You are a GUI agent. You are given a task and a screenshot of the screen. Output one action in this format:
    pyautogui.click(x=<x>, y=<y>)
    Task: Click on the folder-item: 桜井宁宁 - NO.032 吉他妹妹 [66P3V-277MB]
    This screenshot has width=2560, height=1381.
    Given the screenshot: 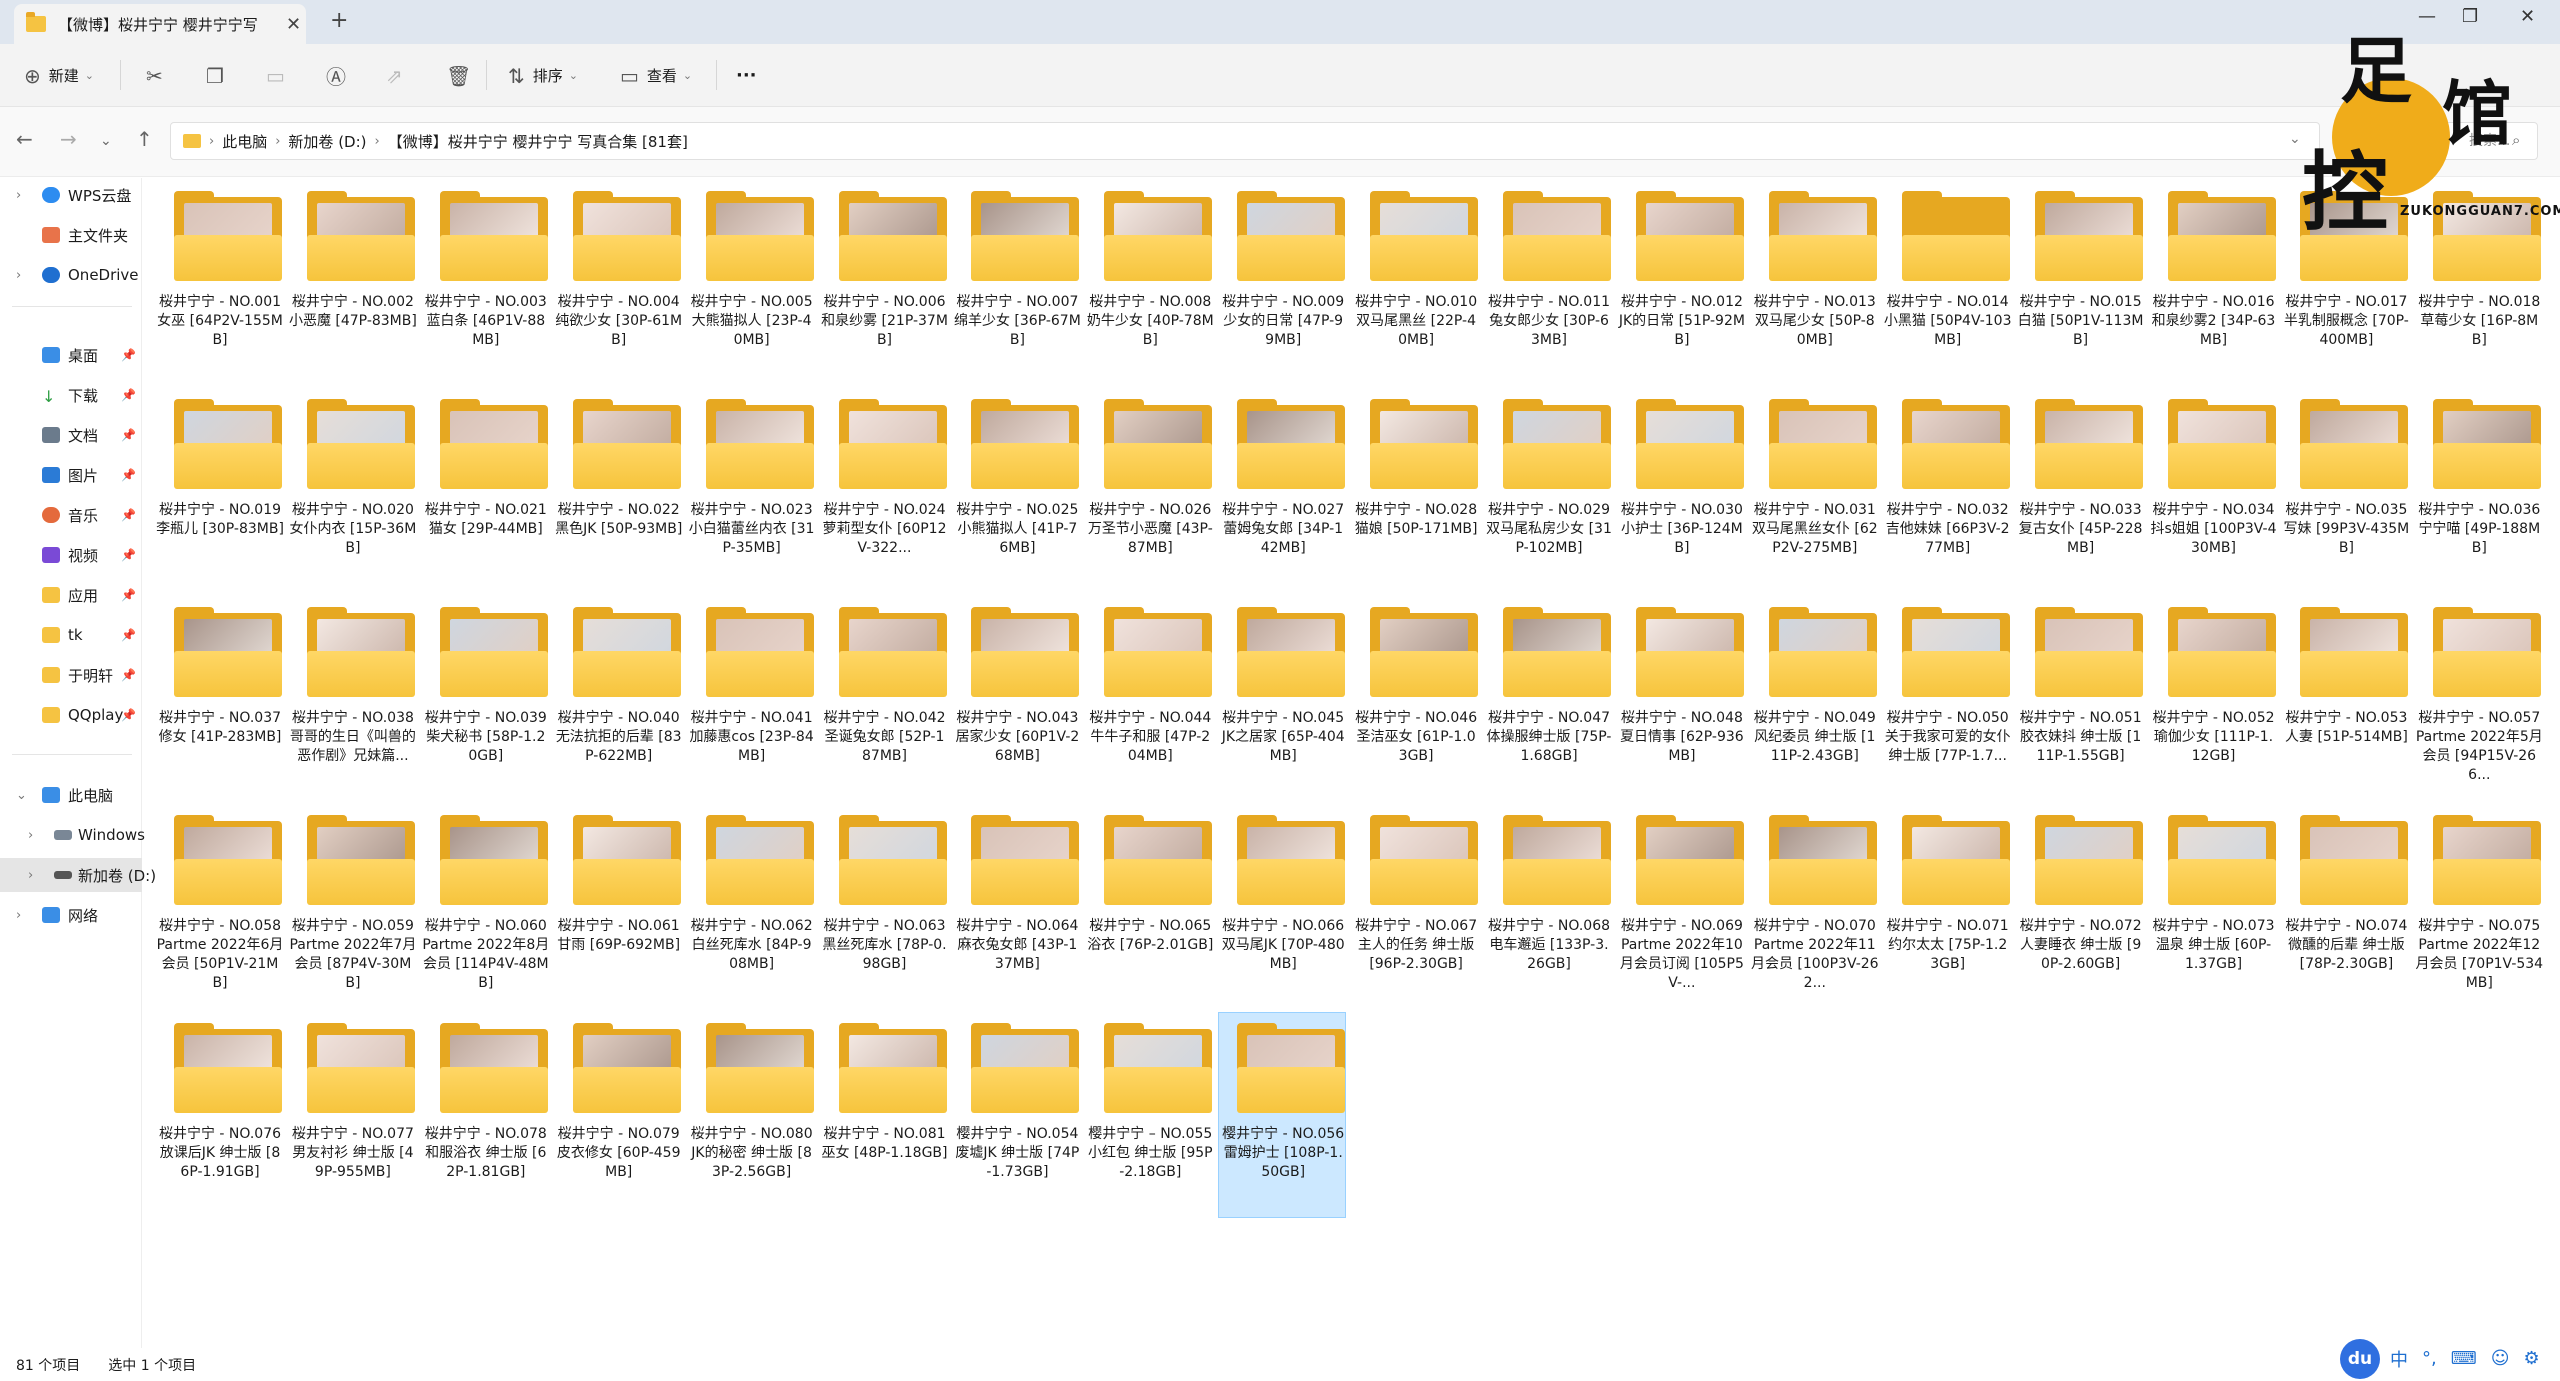 What is the action you would take?
    pyautogui.click(x=1947, y=491)
    